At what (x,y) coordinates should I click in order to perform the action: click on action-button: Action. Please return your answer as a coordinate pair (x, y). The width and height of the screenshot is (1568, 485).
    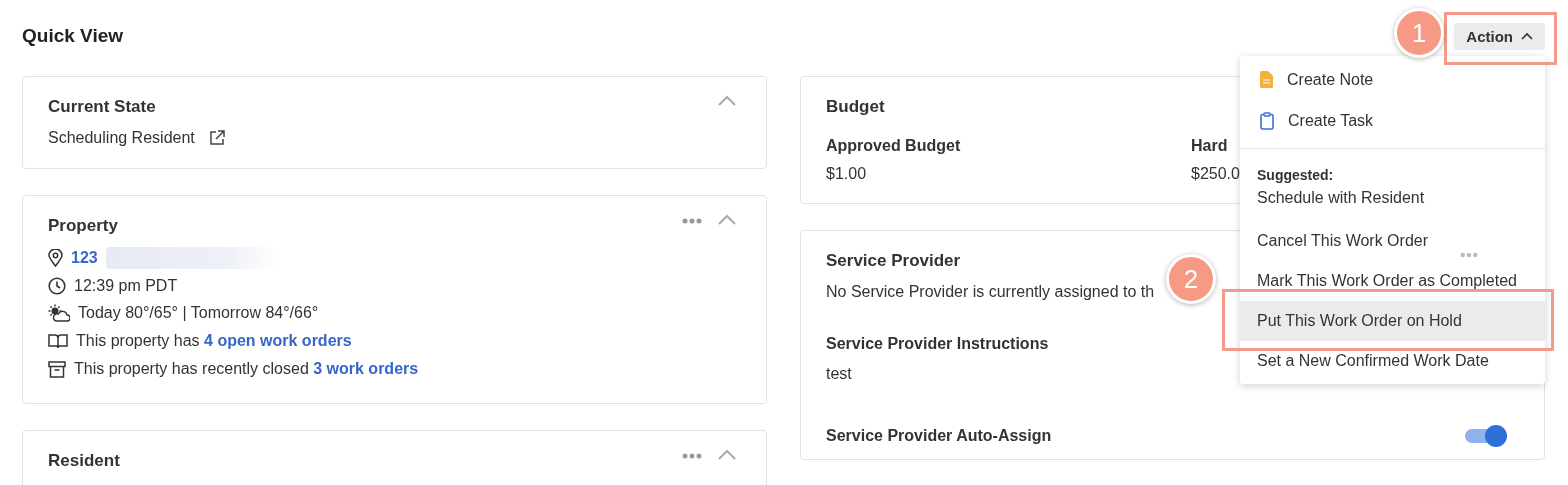
    Looking at the image, I should click on (1499, 36).